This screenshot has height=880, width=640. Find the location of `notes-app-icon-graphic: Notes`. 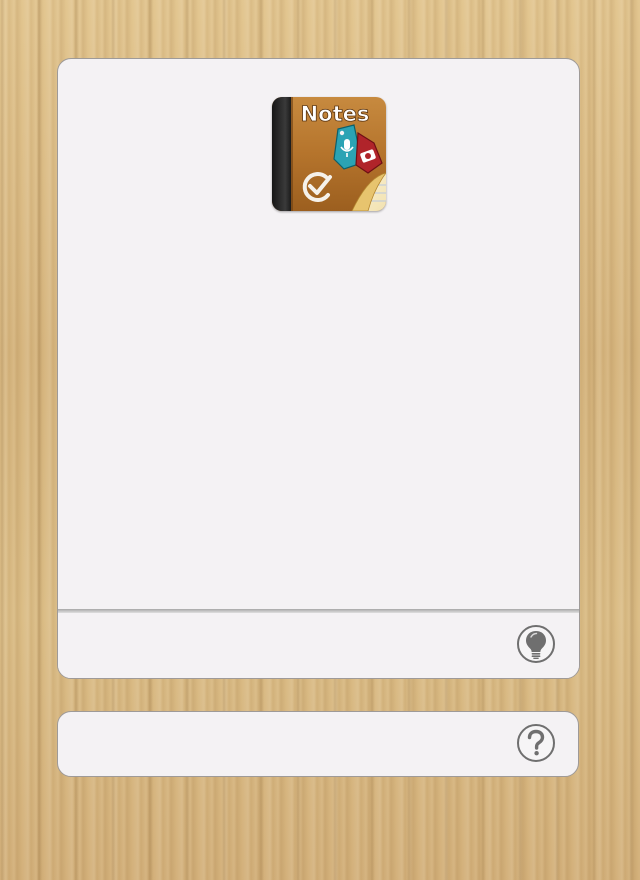

notes-app-icon-graphic: Notes is located at coordinates (329, 154).